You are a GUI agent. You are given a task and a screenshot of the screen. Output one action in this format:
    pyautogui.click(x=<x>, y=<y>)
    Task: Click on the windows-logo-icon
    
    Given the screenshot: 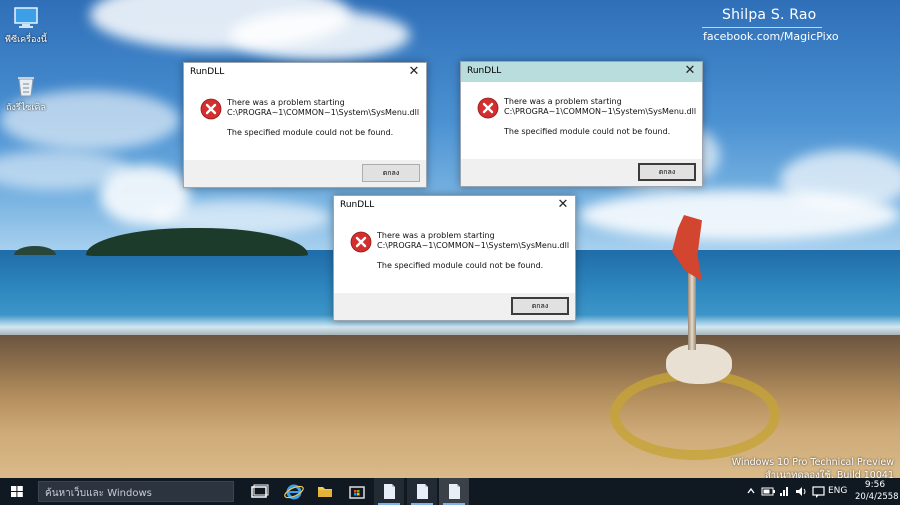 What is the action you would take?
    pyautogui.click(x=17, y=491)
    